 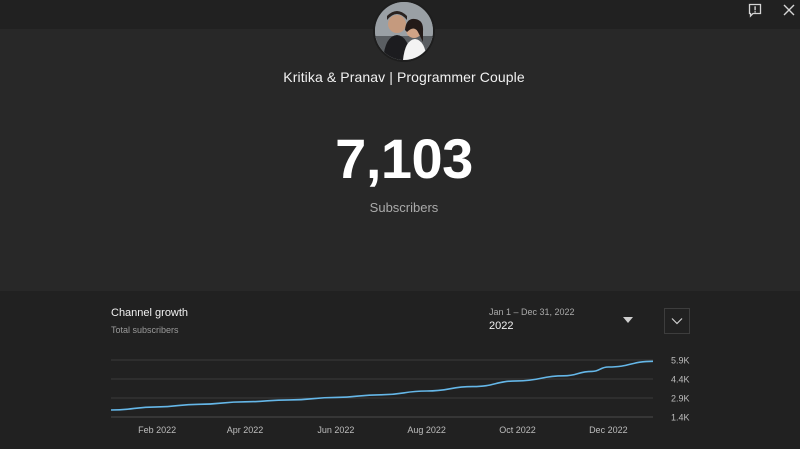 What do you see at coordinates (145, 330) in the screenshot?
I see `channel-growth-subtitle: Total subscribers` at bounding box center [145, 330].